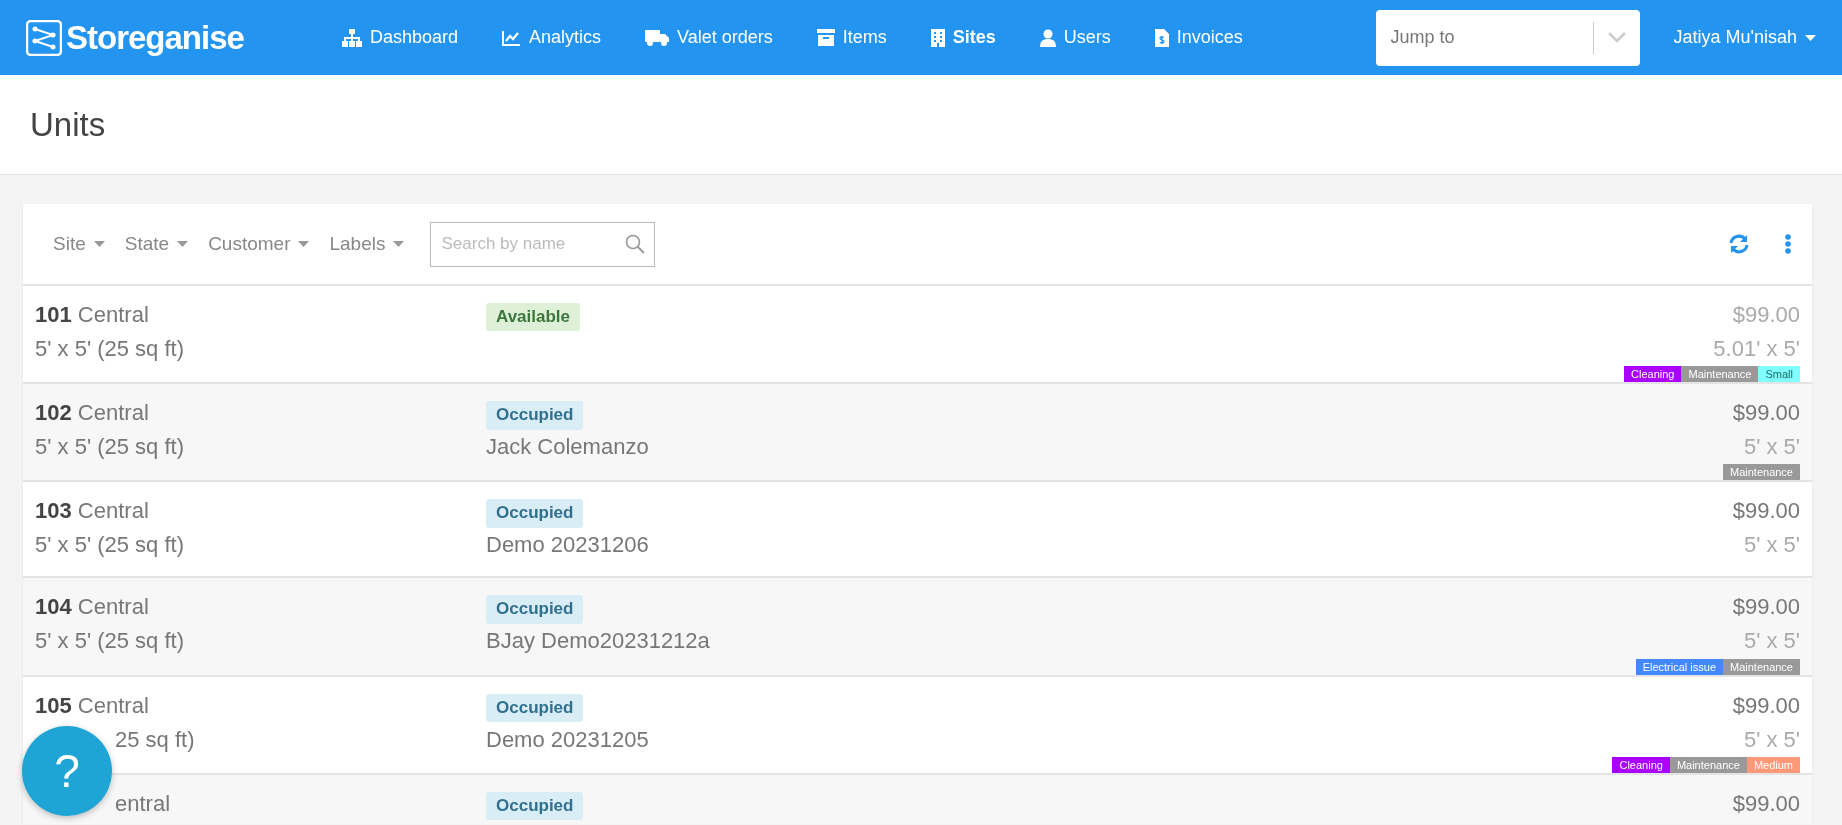 The width and height of the screenshot is (1842, 825). What do you see at coordinates (825, 37) in the screenshot?
I see `archive-icon` at bounding box center [825, 37].